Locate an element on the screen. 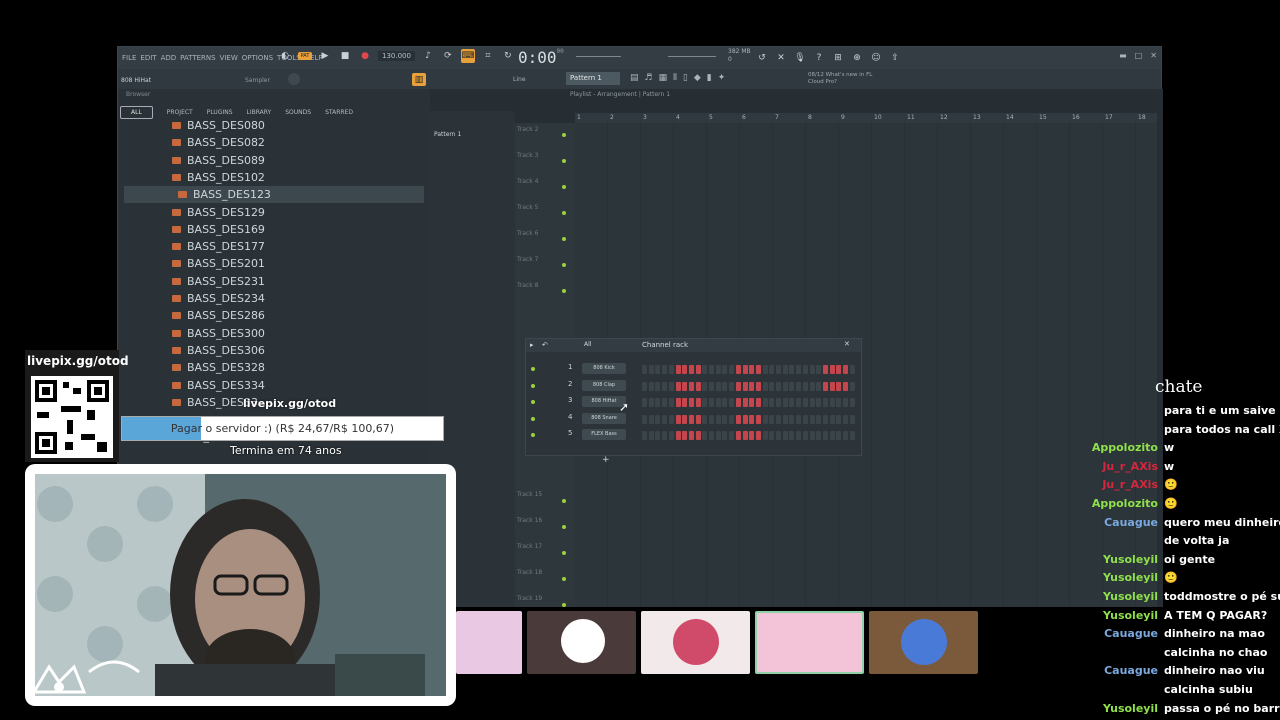  add-channel-button: + is located at coordinates (606, 460).